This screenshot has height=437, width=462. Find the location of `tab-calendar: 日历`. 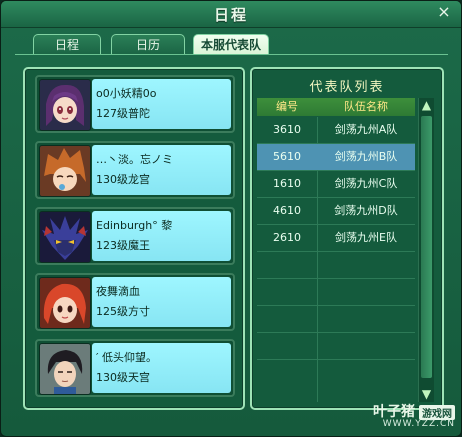

tab-calendar: 日历 is located at coordinates (148, 44).